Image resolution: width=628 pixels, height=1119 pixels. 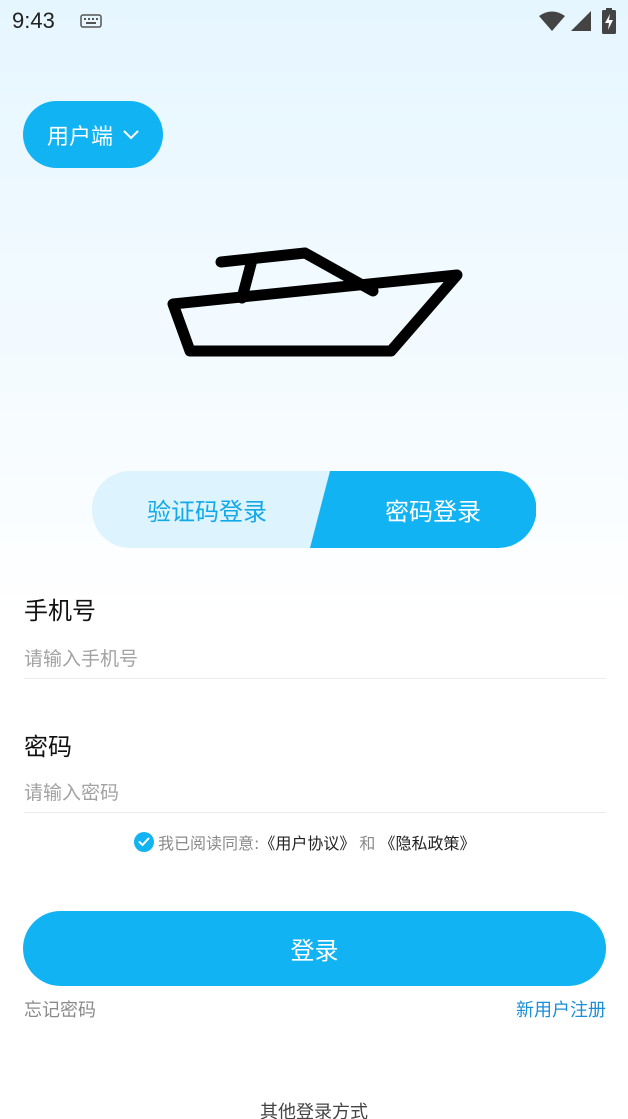 I want to click on battery-charging-icon, so click(x=609, y=21).